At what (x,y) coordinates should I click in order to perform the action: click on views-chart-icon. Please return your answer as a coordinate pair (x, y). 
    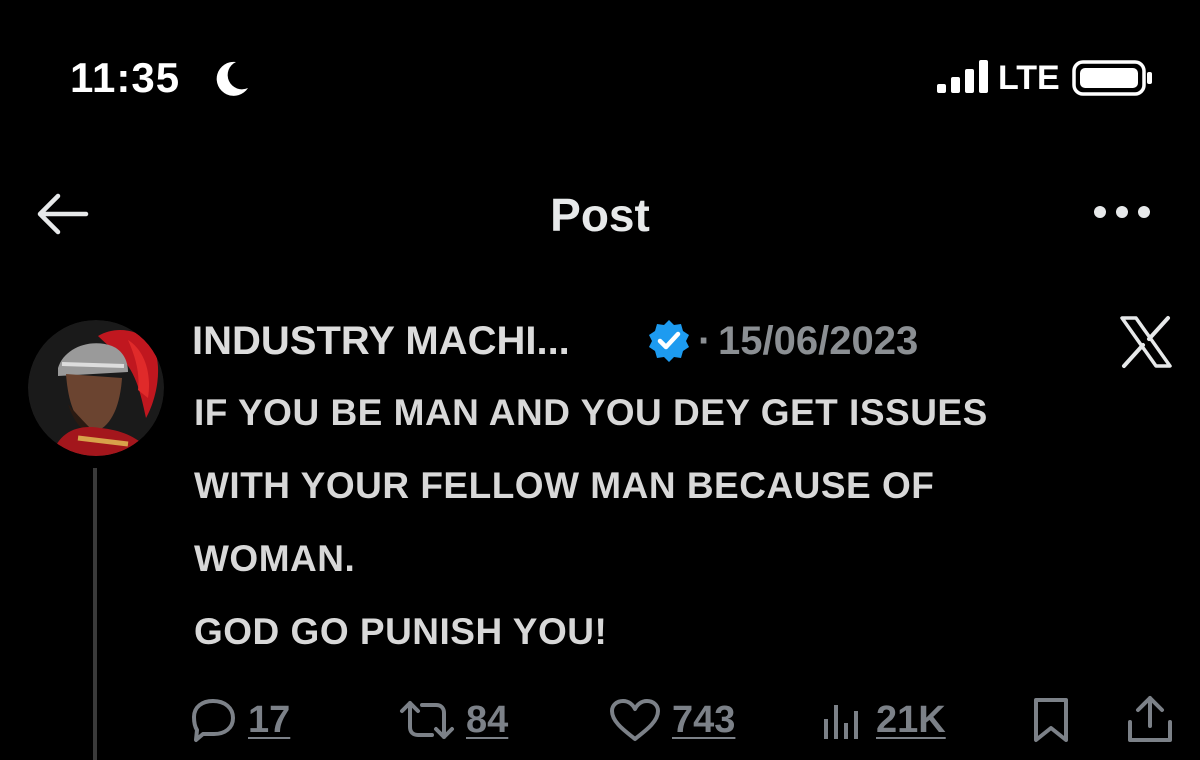
    Looking at the image, I should click on (841, 722).